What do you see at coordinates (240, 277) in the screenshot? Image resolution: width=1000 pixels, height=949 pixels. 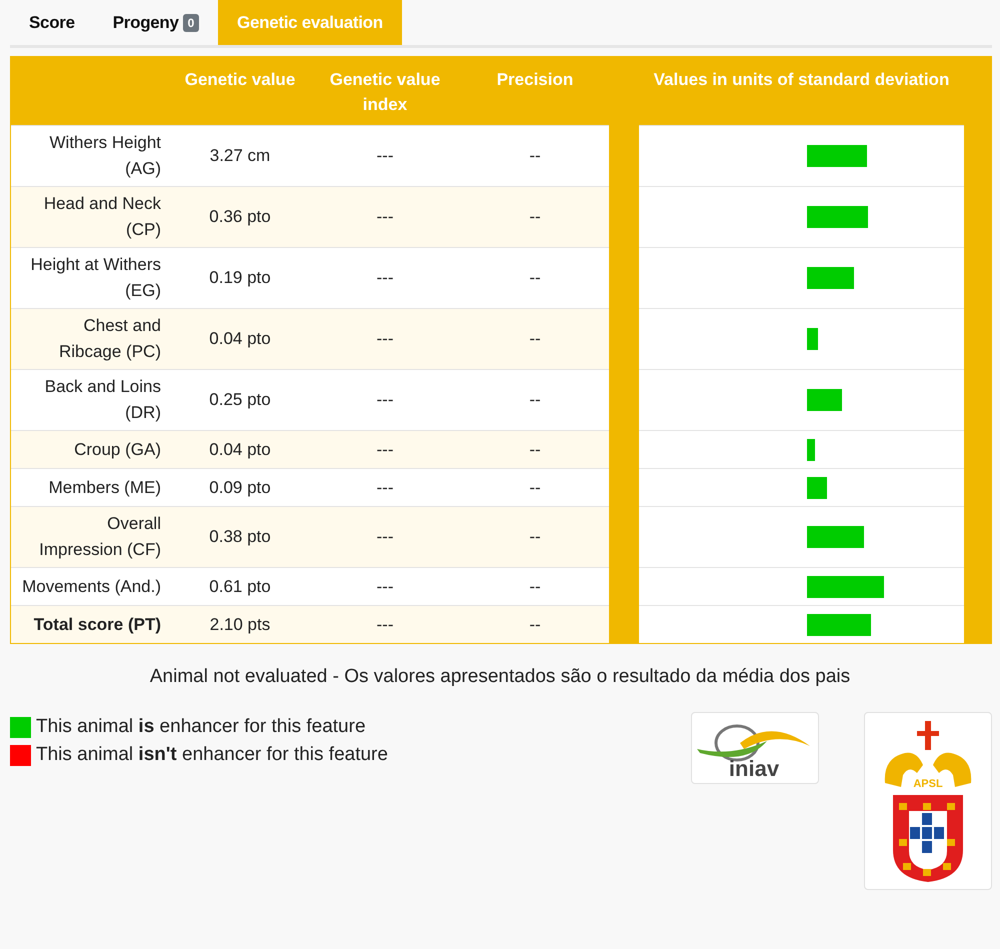 I see `genetic-value: 0.19 pto` at bounding box center [240, 277].